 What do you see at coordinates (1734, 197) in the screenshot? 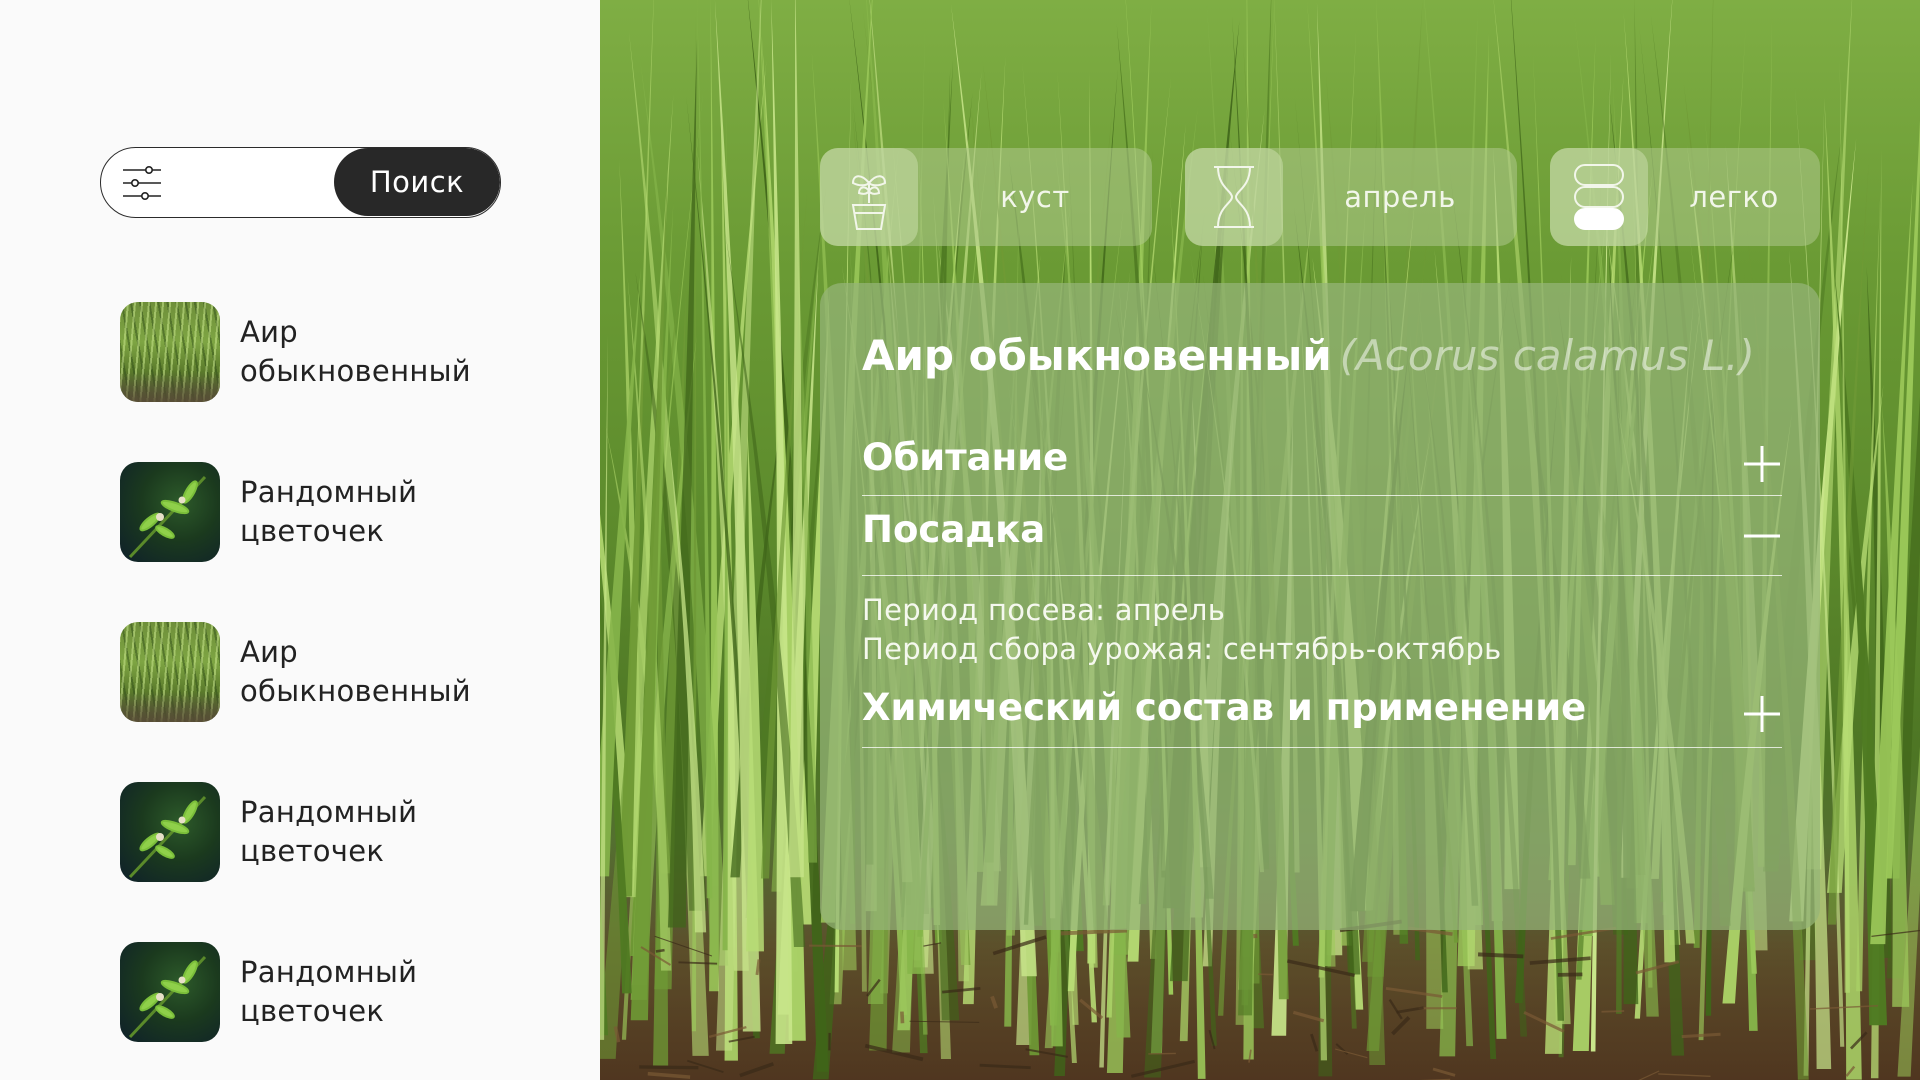
I see `tag-label: легко` at bounding box center [1734, 197].